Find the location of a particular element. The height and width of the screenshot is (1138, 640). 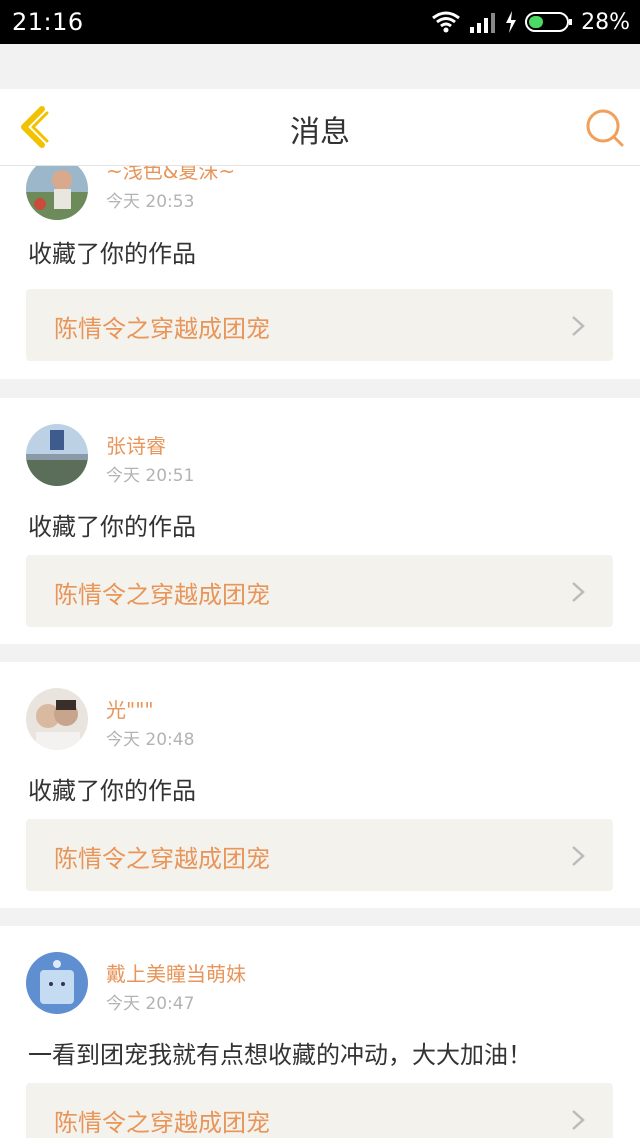

battery-percent: 28% is located at coordinates (605, 22).